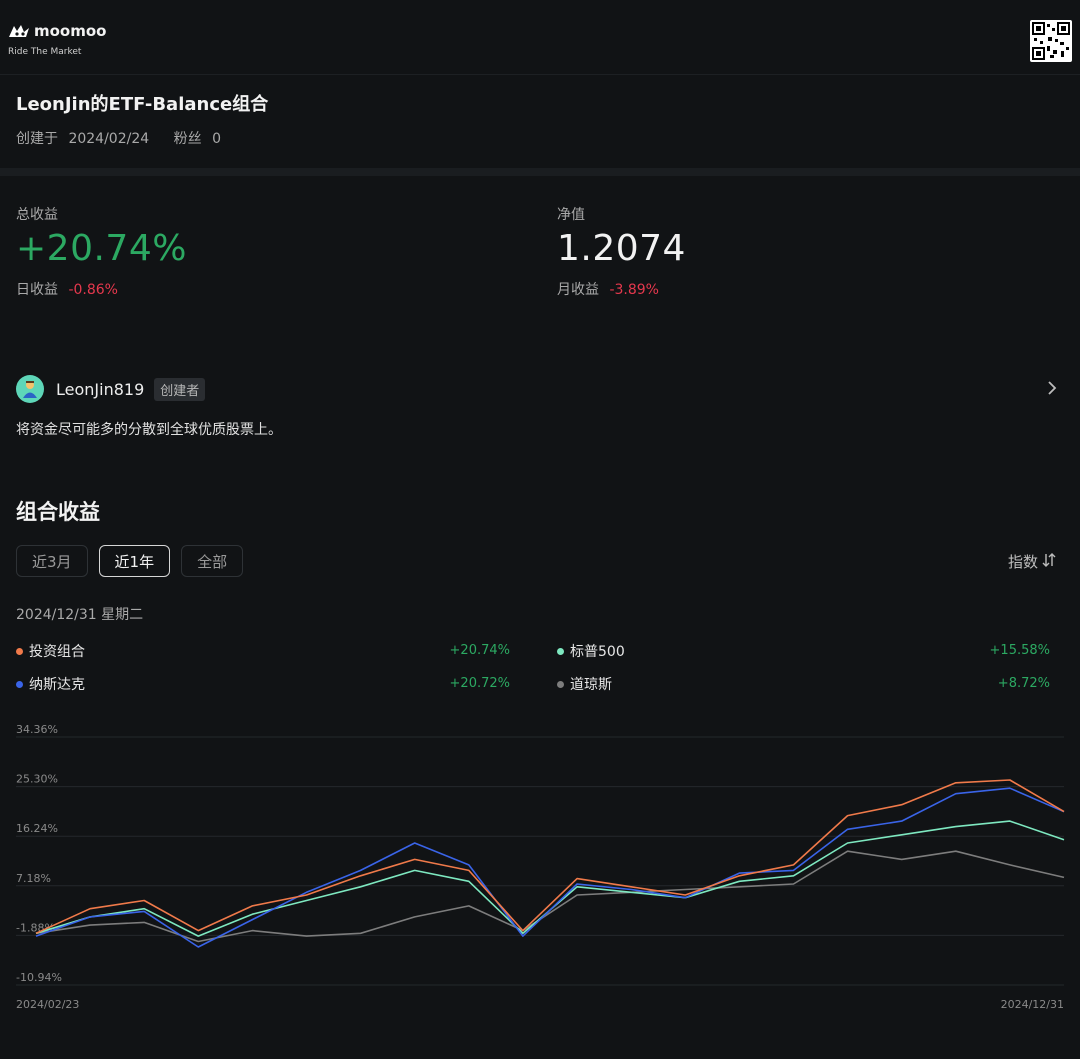  Describe the element at coordinates (1019, 650) in the screenshot. I see `legend-value-sp500: +15.58%` at that location.